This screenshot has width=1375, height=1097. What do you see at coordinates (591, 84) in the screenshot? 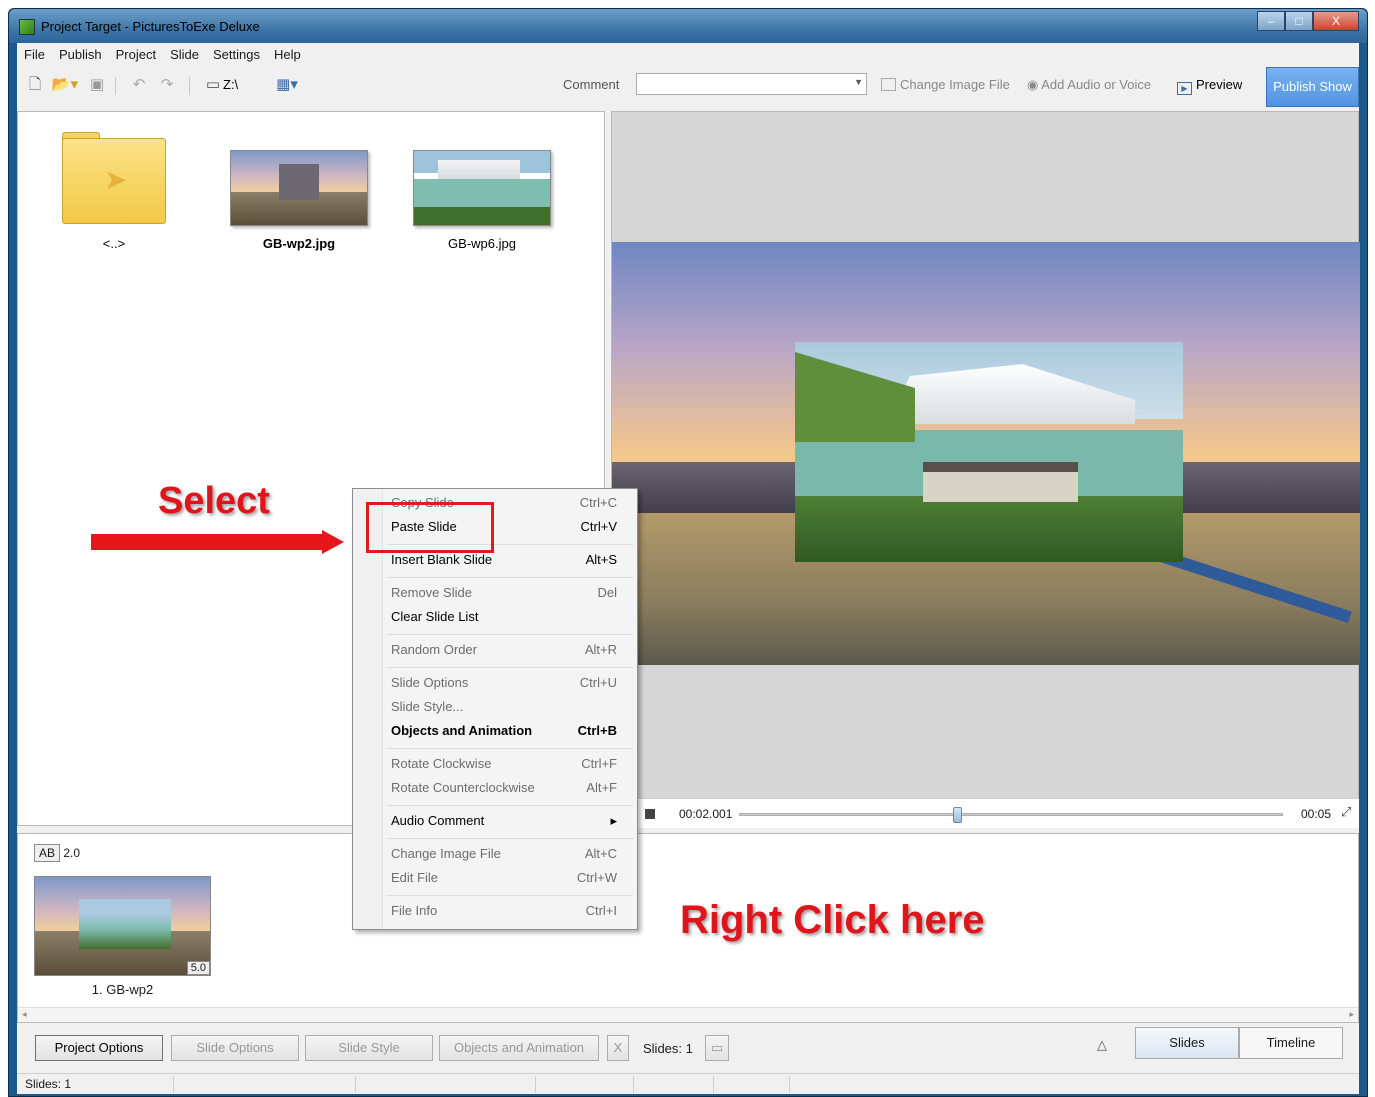
I see `comment-label: Comment` at bounding box center [591, 84].